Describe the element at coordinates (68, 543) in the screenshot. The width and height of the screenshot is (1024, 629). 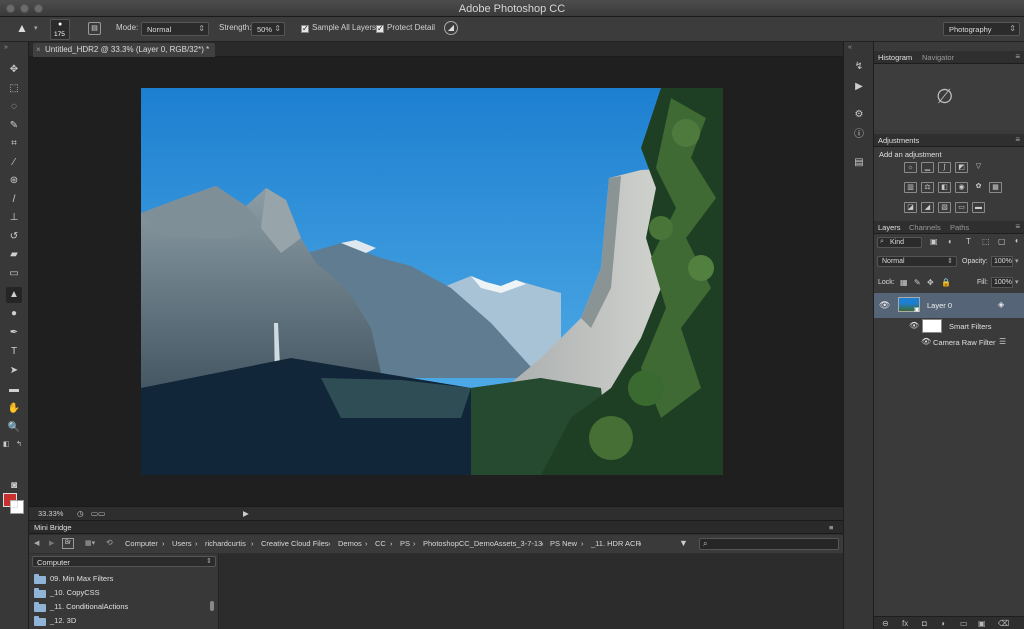
I see `bridge-launch-icon: Br` at that location.